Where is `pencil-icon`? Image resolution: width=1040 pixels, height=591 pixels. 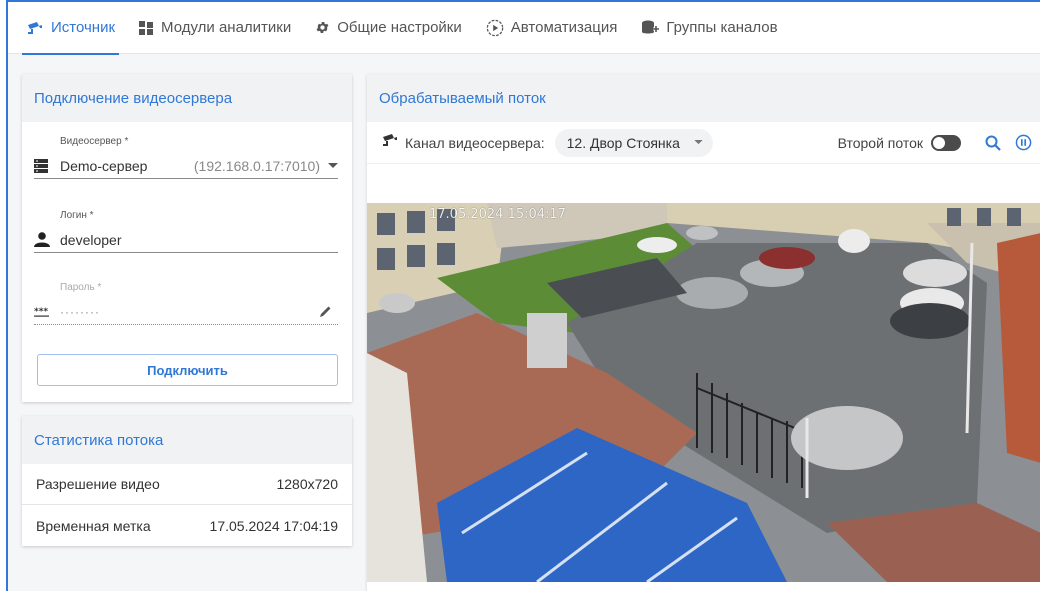
pencil-icon is located at coordinates (325, 311).